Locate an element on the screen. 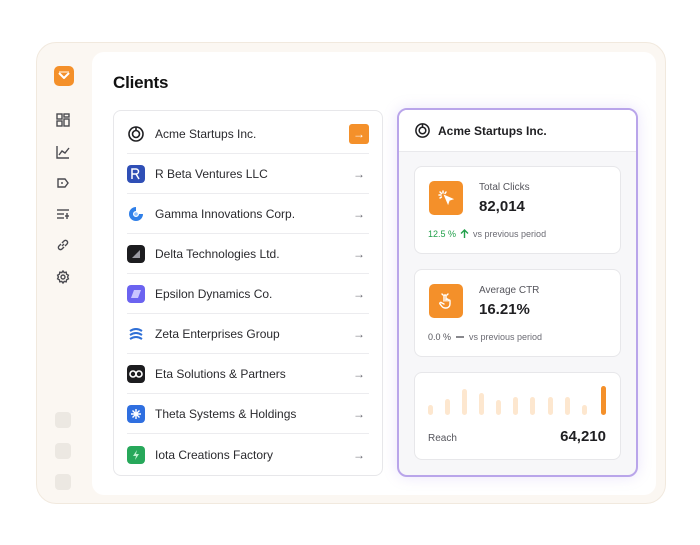  app-logo-icon is located at coordinates (64, 76).